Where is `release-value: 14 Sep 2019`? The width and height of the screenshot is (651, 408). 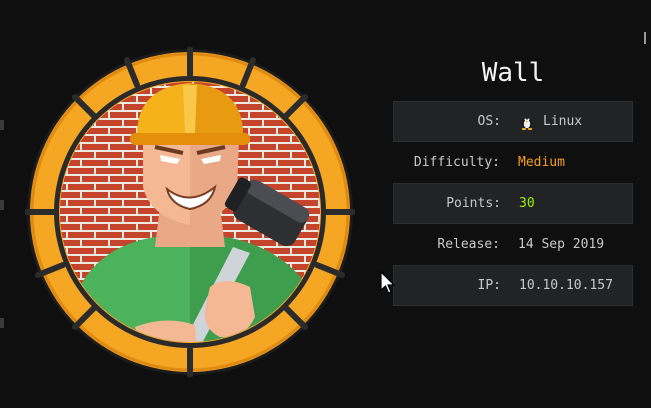
release-value: 14 Sep 2019 is located at coordinates (561, 244).